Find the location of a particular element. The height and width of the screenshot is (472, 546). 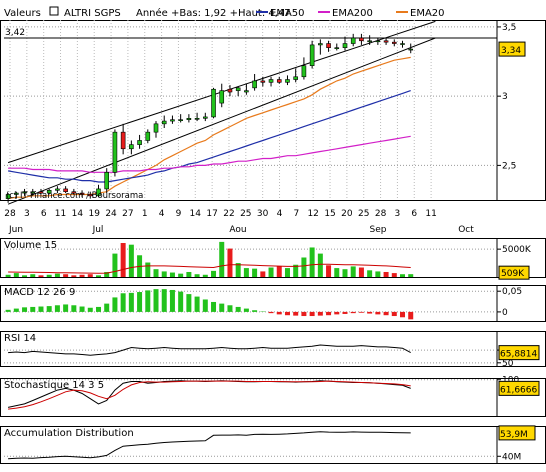

y-tick-label: 5000K is located at coordinates (517, 250).